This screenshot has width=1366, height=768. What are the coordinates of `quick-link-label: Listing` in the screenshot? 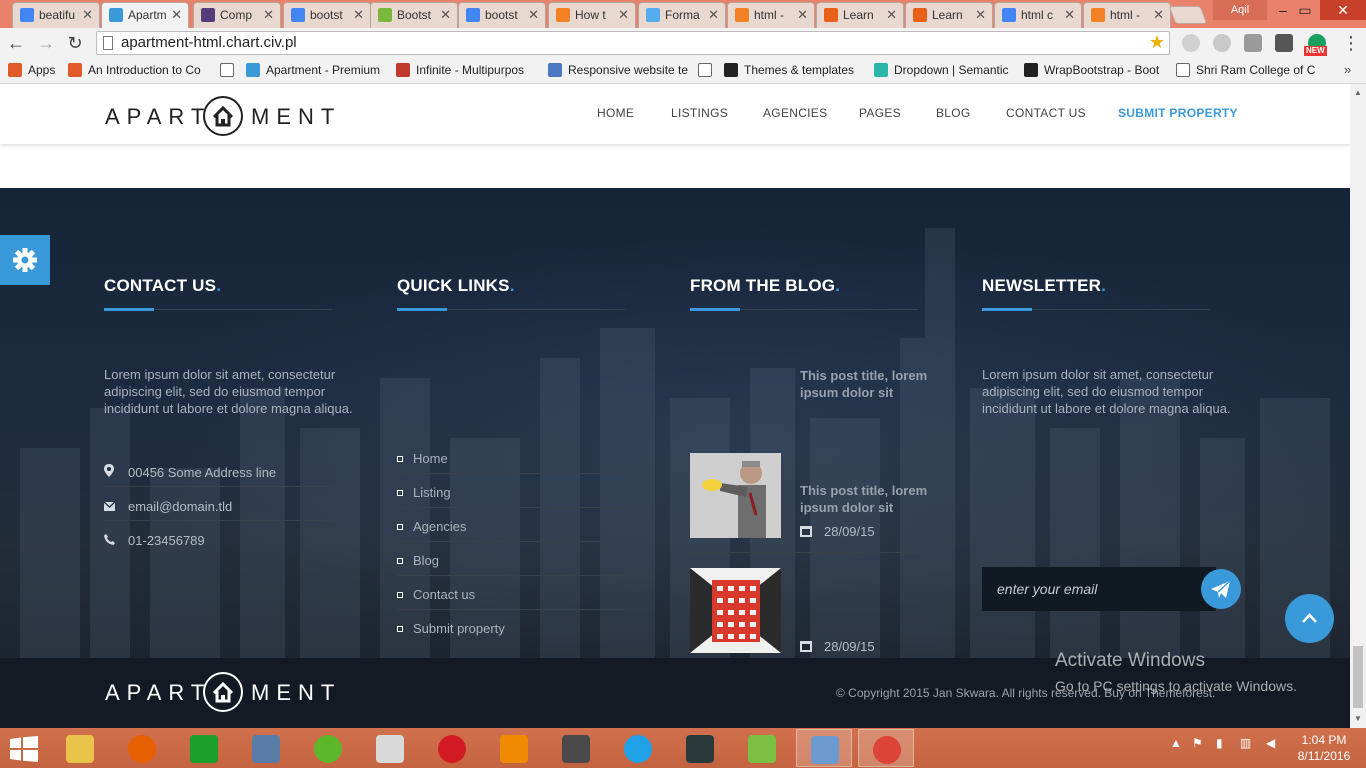 It's located at (432, 492).